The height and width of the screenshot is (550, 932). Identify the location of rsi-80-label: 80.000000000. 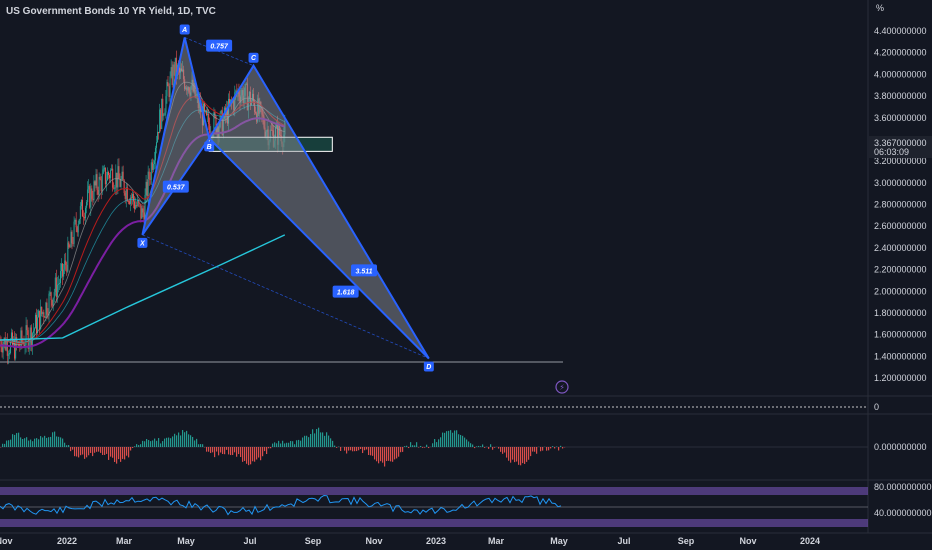
(903, 487).